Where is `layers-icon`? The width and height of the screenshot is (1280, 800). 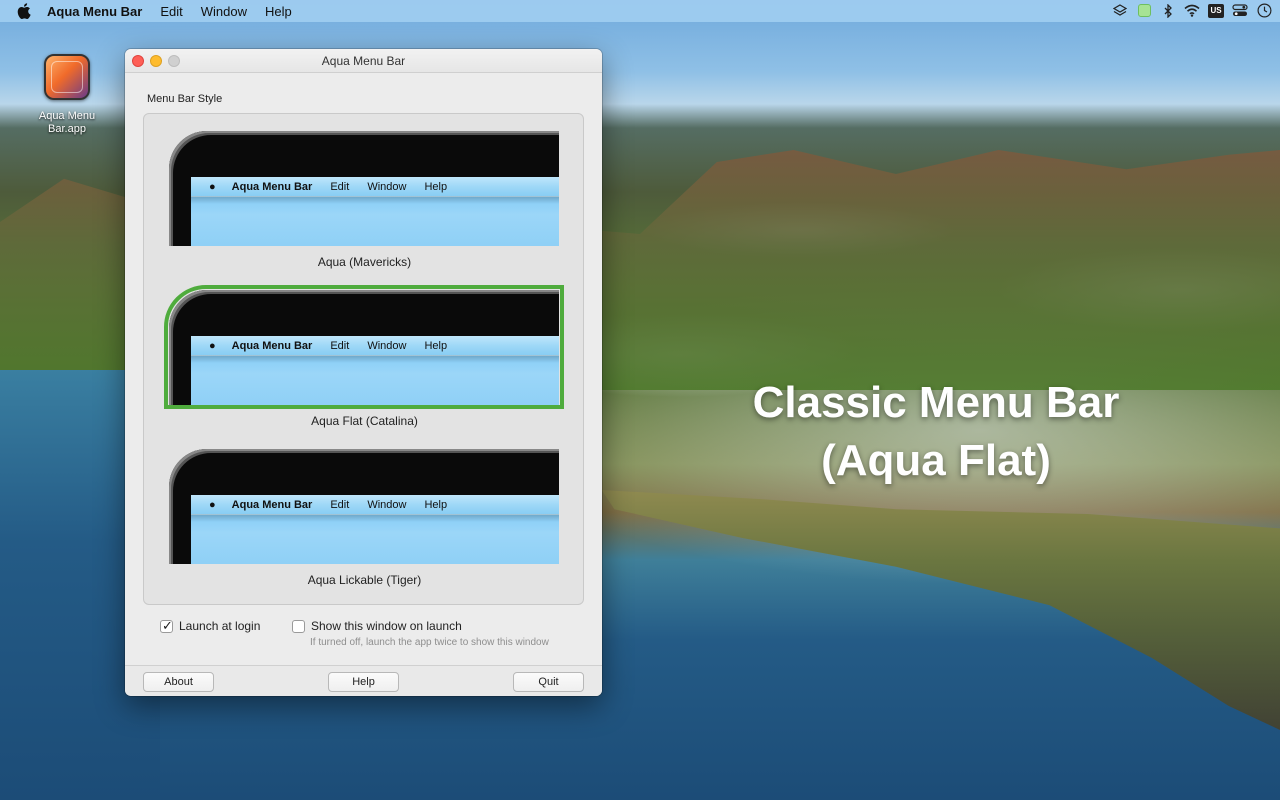
layers-icon is located at coordinates (1120, 10).